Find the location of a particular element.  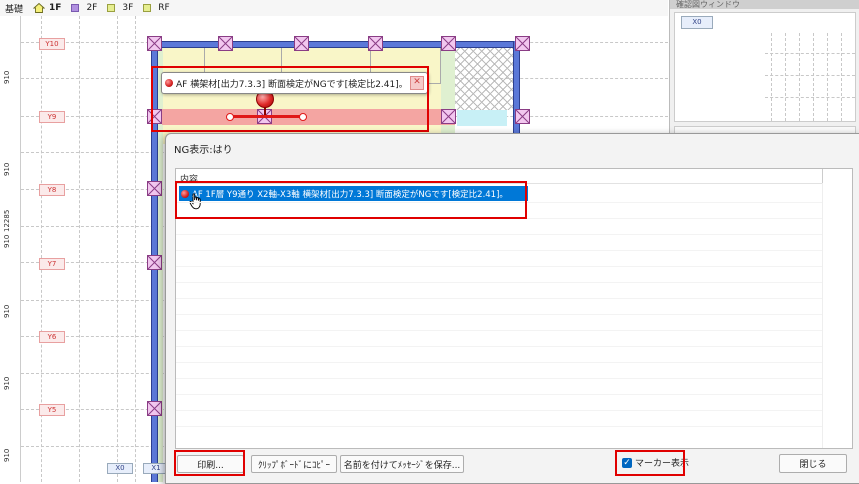

axis-label-y5: Y5 is located at coordinates (52, 410).